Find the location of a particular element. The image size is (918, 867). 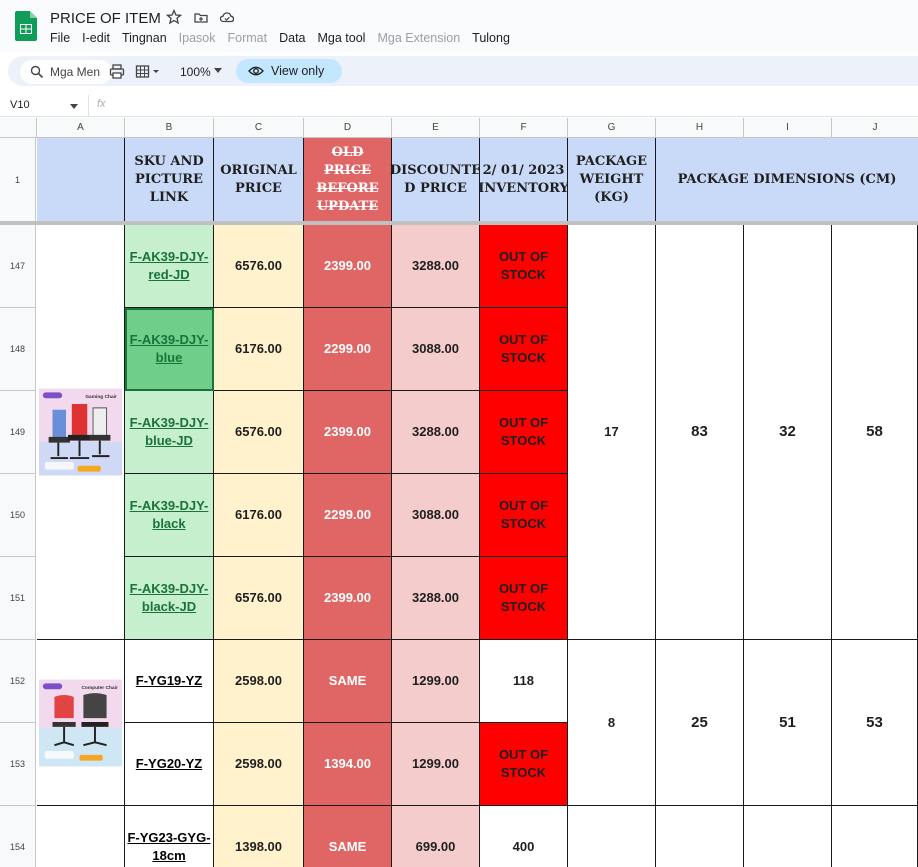

row-header-149: 149 is located at coordinates (18, 432).